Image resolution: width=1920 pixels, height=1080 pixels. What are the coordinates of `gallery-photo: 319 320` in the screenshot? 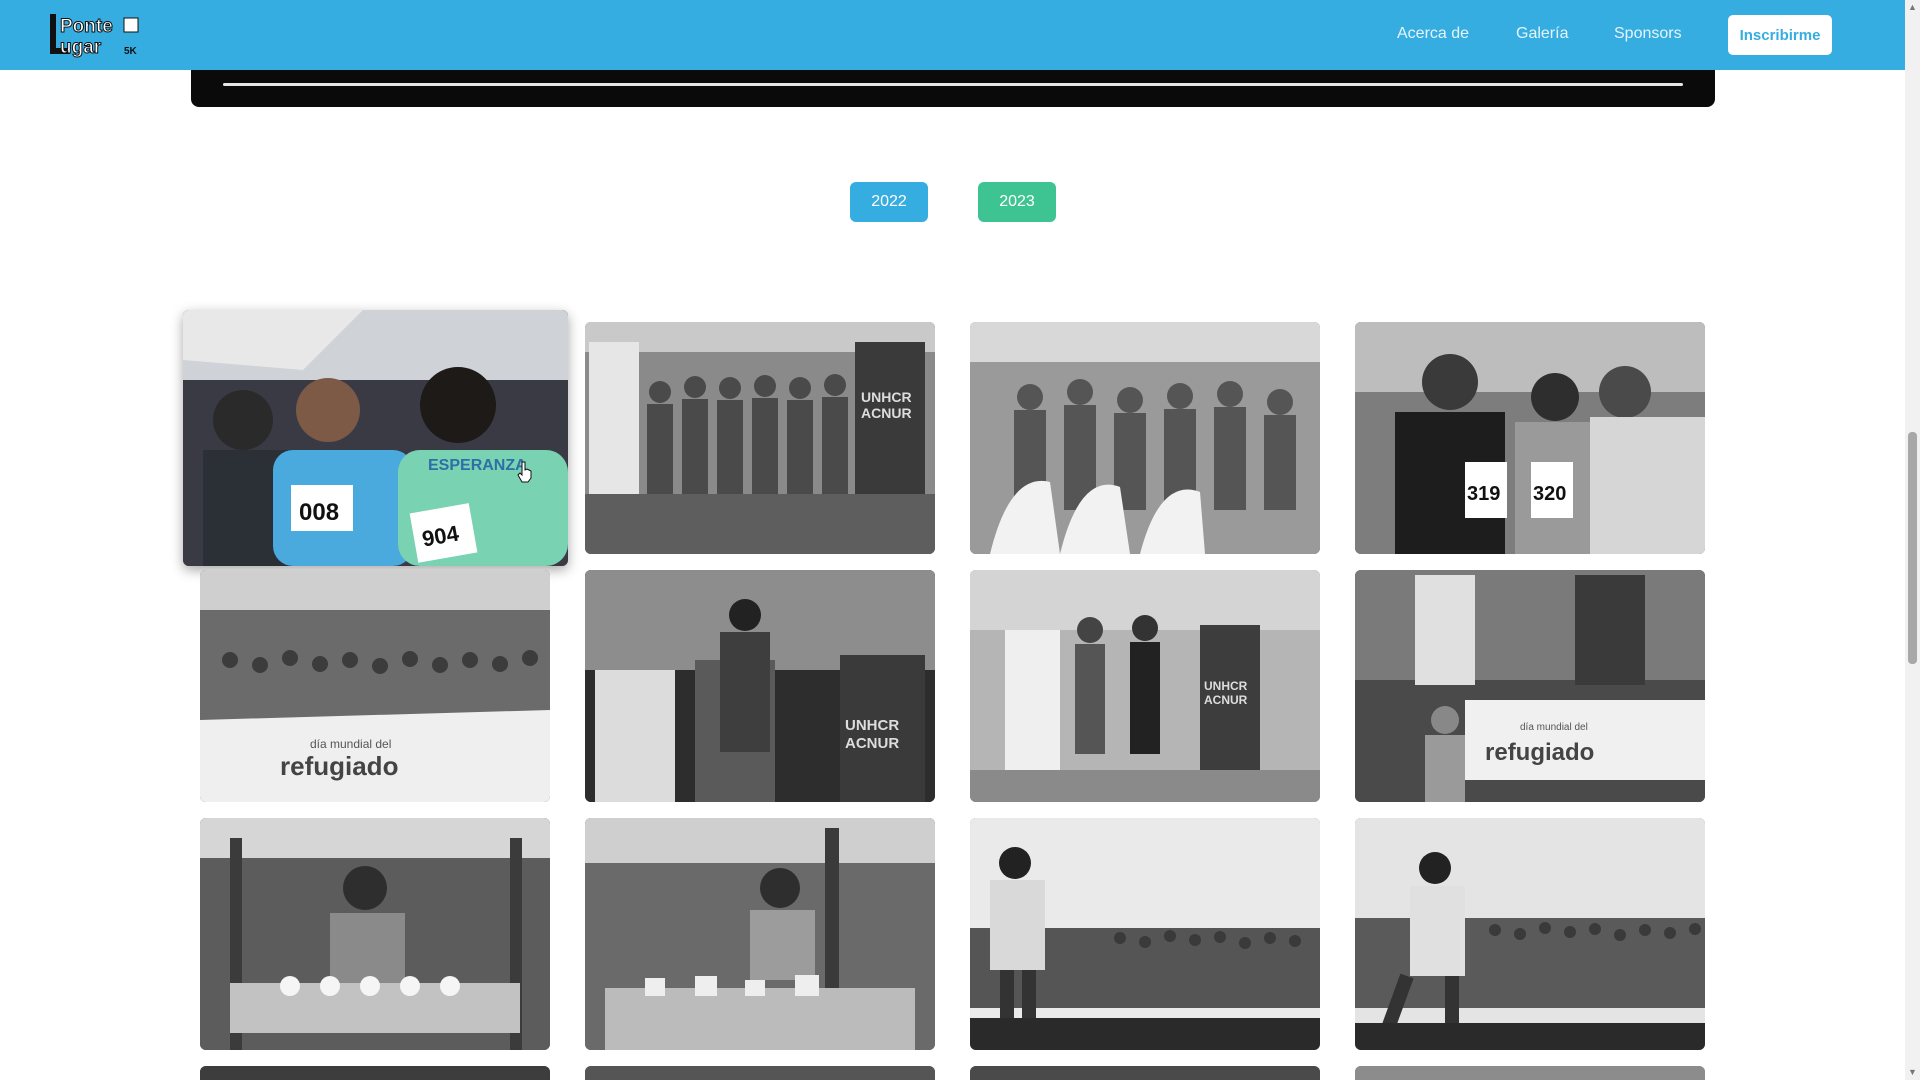 It's located at (1530, 438).